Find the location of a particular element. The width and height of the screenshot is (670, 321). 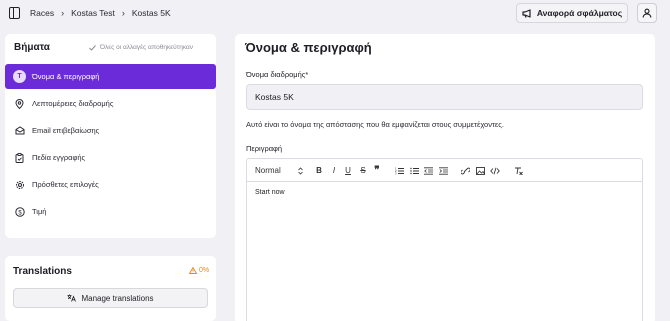

text-icon: T is located at coordinates (19, 76).